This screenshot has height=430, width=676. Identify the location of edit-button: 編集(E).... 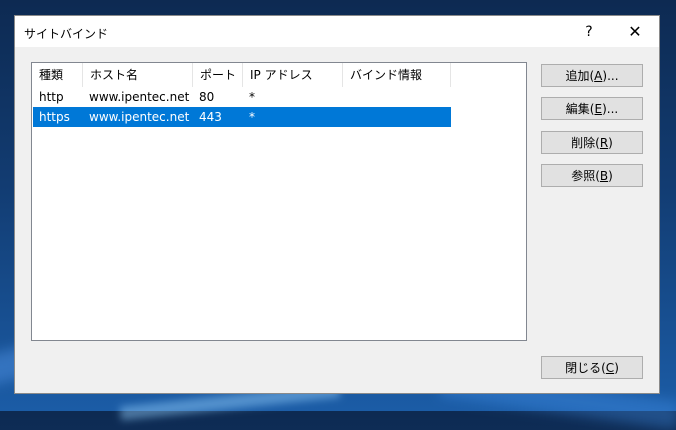
(592, 108).